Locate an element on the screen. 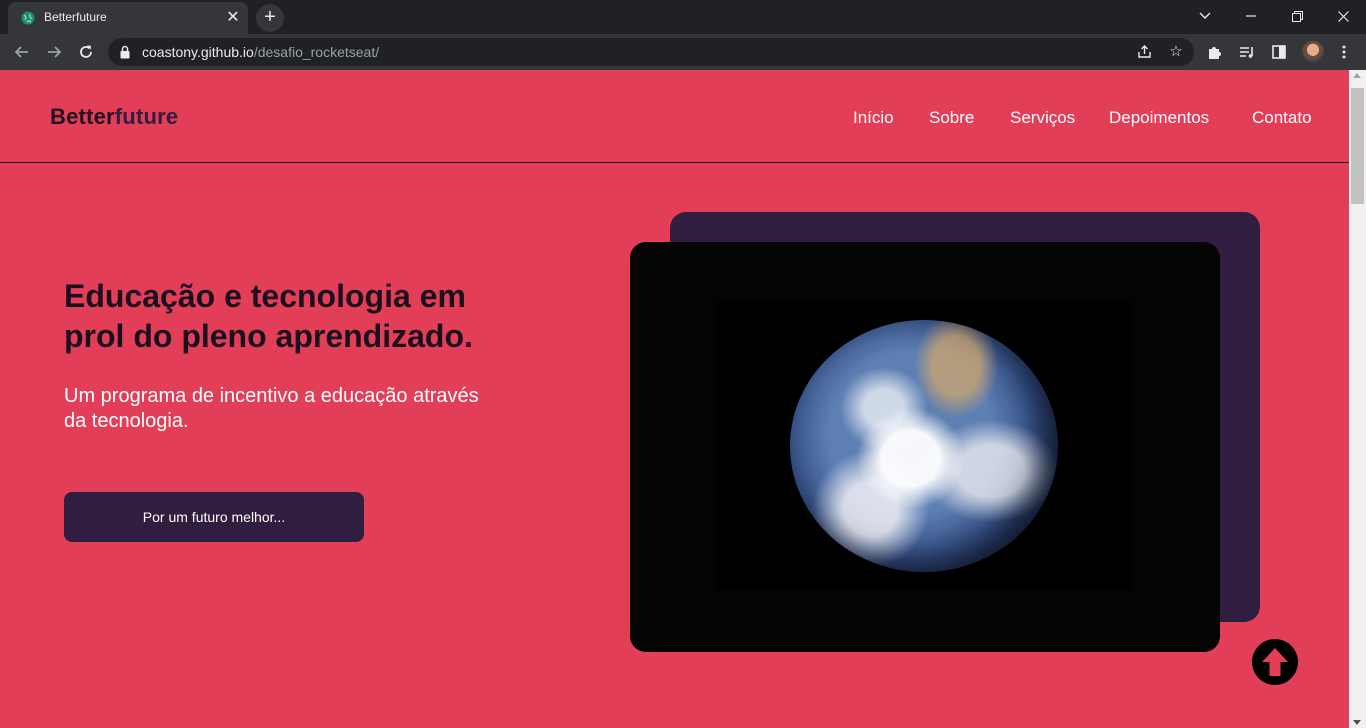 This screenshot has height=728, width=1366. extensions-button is located at coordinates (1215, 52).